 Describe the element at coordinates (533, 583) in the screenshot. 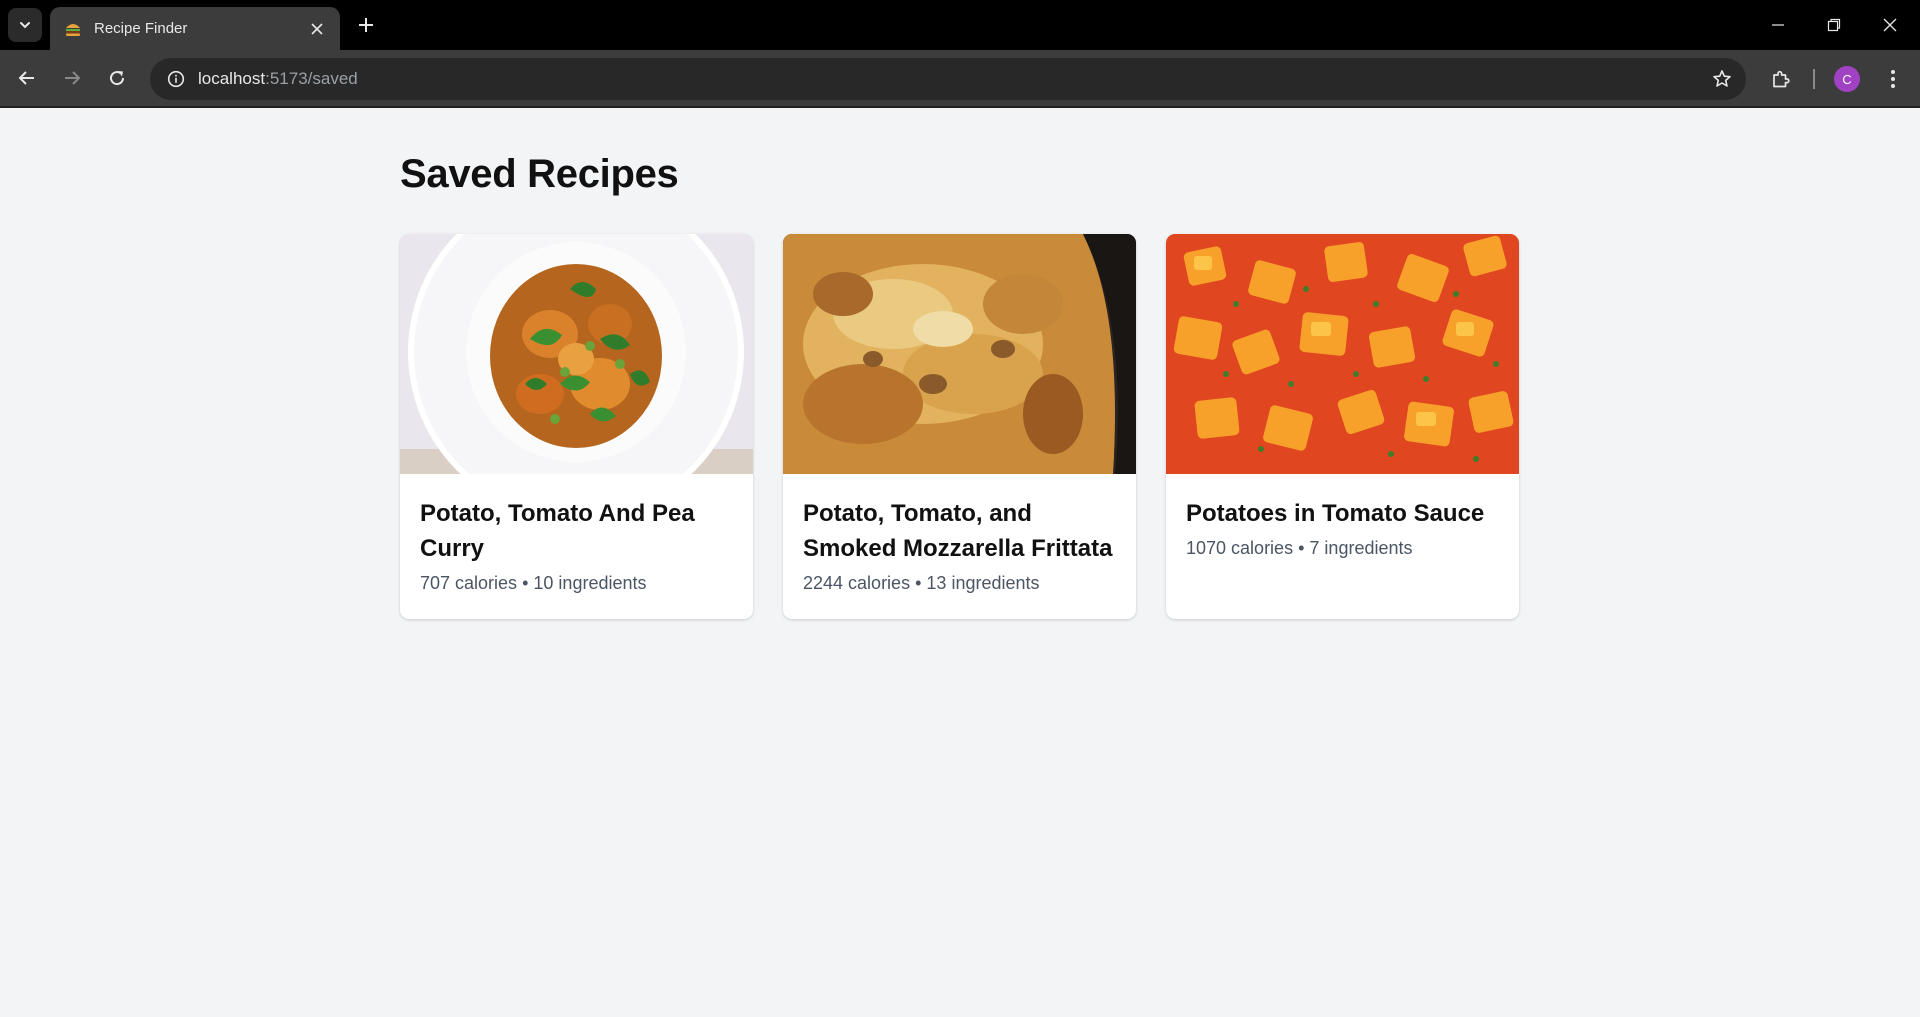

I see `recipe-meta: 707 calories • 10 ingredients` at that location.